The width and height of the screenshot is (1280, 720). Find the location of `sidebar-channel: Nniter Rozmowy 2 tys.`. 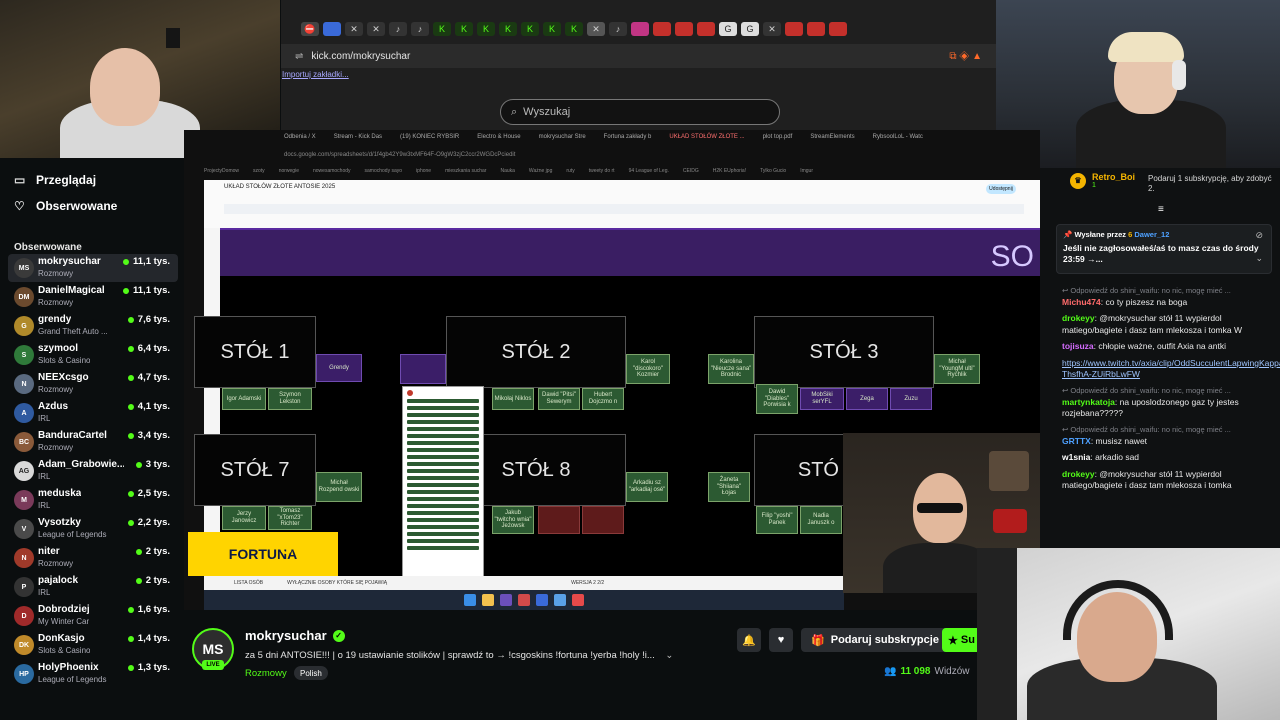

sidebar-channel: Nniter Rozmowy 2 tys. is located at coordinates (93, 558).